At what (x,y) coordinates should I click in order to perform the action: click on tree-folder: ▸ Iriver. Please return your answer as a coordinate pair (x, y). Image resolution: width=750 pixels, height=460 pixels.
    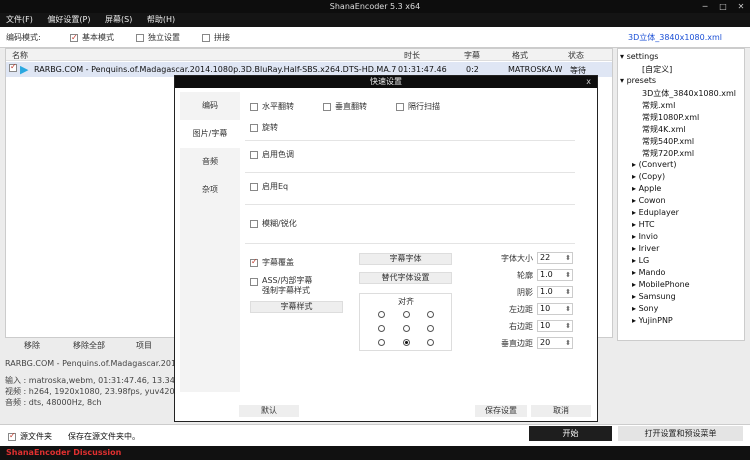
    Looking at the image, I should click on (645, 248).